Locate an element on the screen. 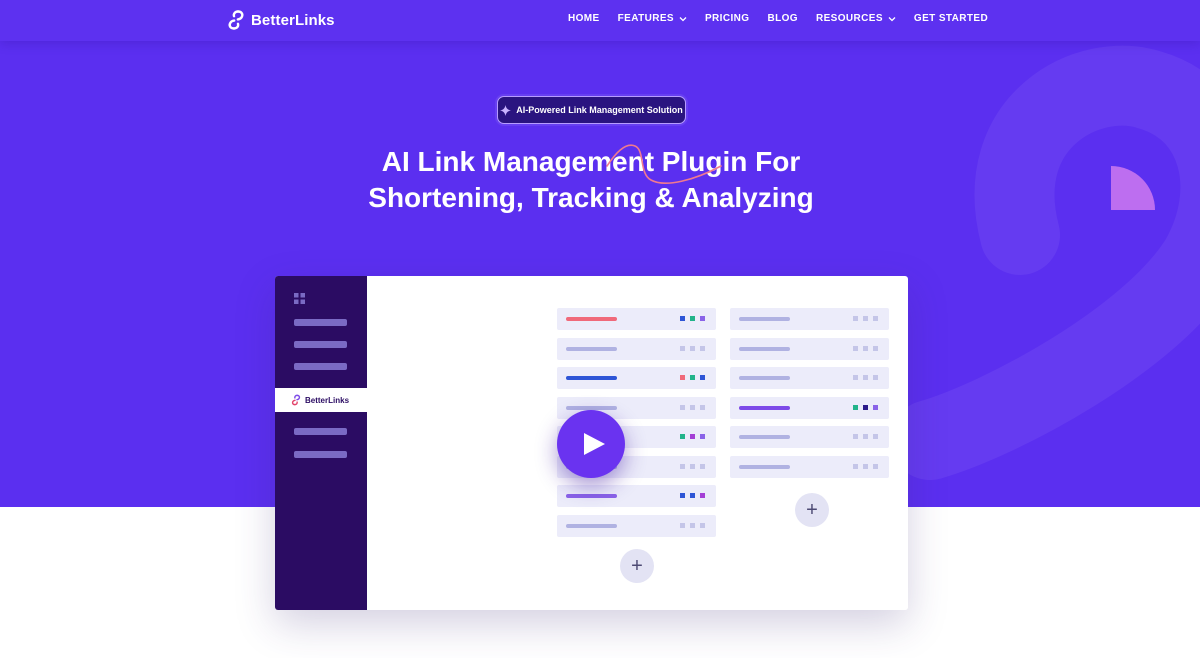  nav-pricing: PRICING is located at coordinates (727, 18).